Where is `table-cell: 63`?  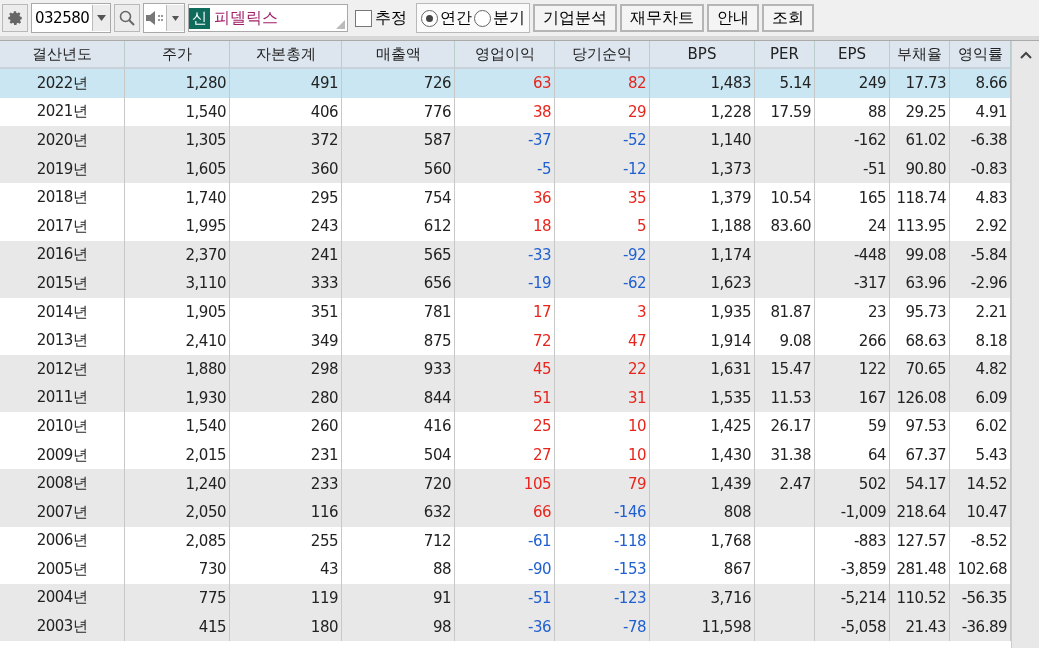 table-cell: 63 is located at coordinates (505, 83).